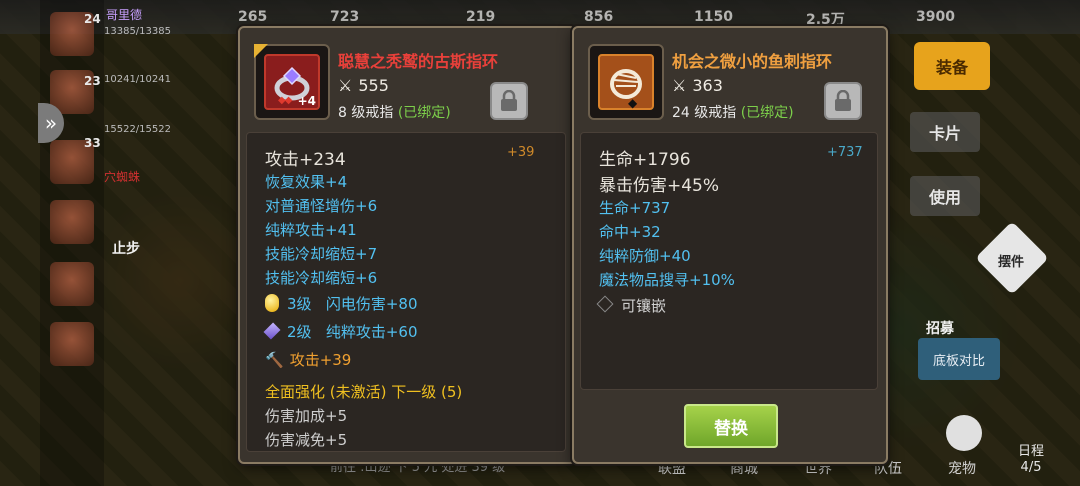  I want to click on gem-row: 3级 闪电伤害+80, so click(341, 303).